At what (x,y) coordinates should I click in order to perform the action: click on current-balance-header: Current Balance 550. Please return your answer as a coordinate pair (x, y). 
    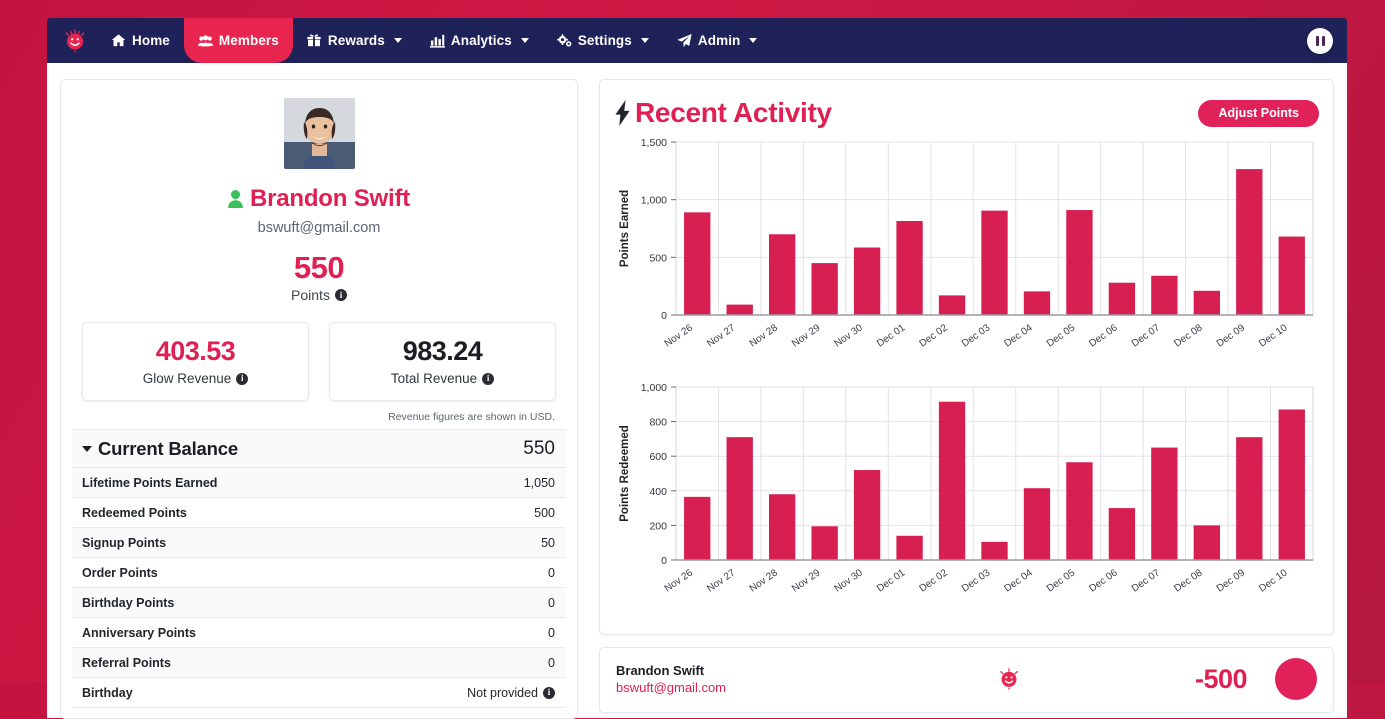
    Looking at the image, I should click on (319, 449).